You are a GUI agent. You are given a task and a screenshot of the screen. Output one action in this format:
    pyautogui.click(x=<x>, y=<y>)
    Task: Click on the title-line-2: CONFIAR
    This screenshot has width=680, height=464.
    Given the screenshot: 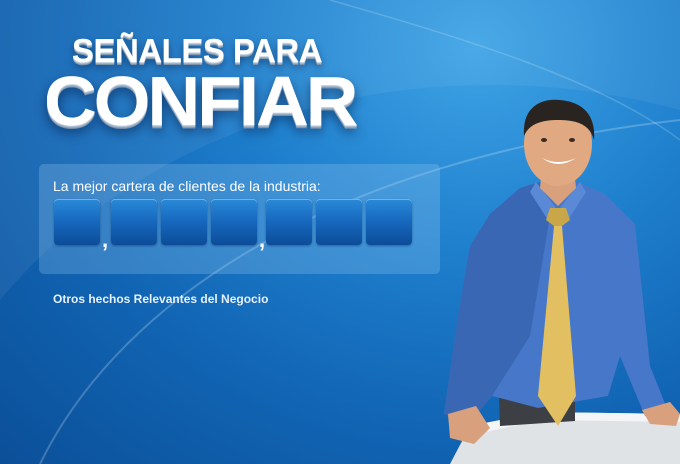 What is the action you would take?
    pyautogui.click(x=201, y=101)
    